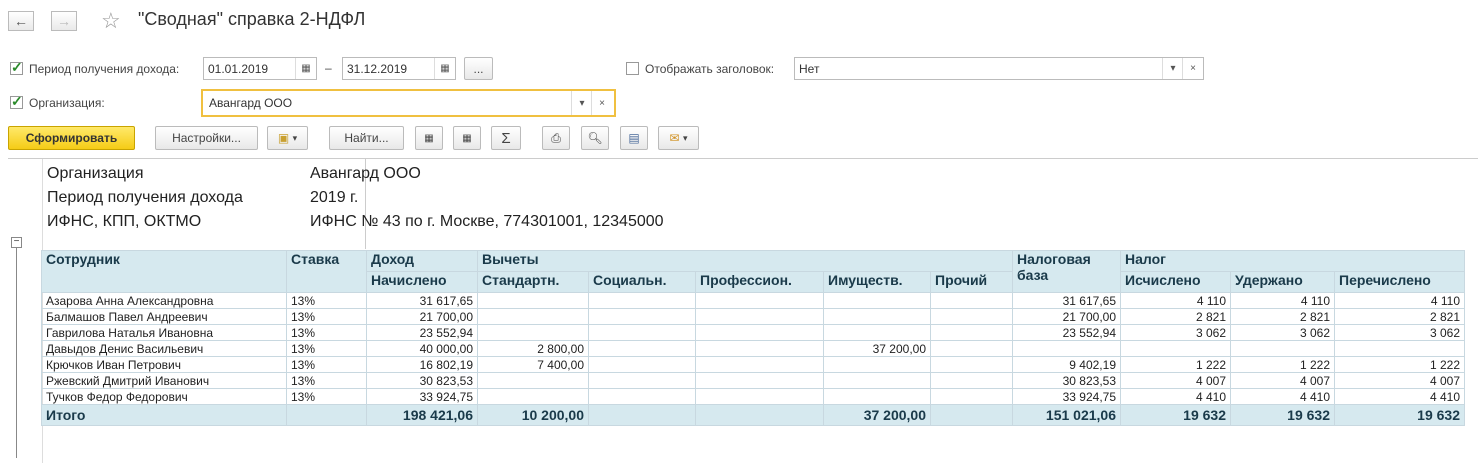  What do you see at coordinates (429, 138) in the screenshot?
I see `expand-groups-button: ▦` at bounding box center [429, 138].